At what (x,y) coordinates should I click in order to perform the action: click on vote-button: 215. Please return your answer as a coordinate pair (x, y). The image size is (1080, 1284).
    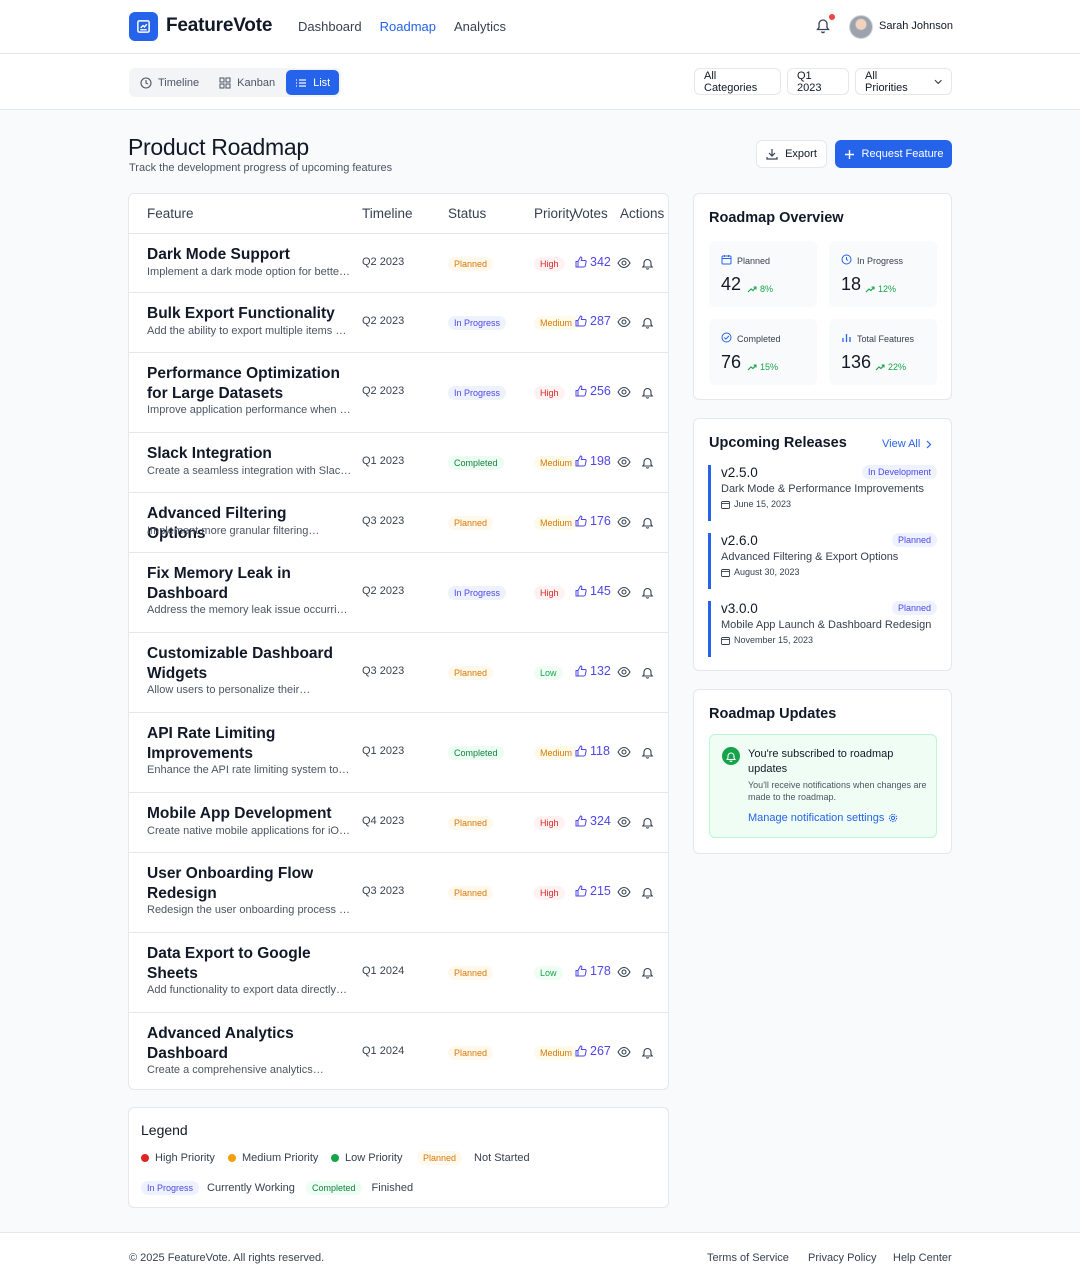
    Looking at the image, I should click on (593, 891).